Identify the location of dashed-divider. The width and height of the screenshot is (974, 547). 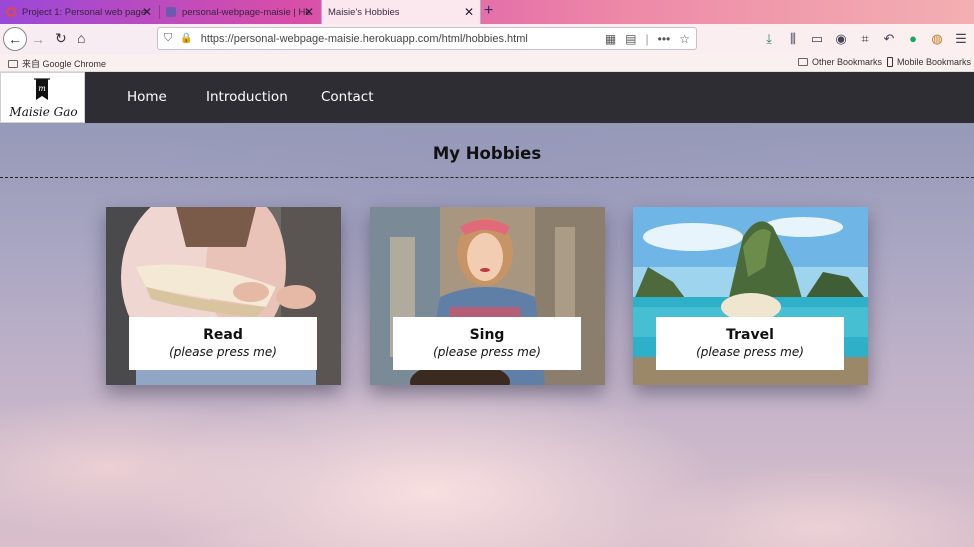
(487, 177).